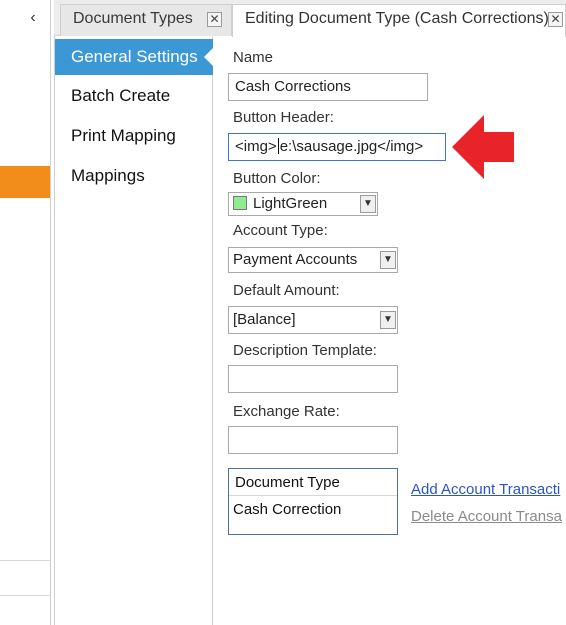 This screenshot has width=566, height=625. I want to click on collapse-chevron-icon: ‹, so click(33, 18).